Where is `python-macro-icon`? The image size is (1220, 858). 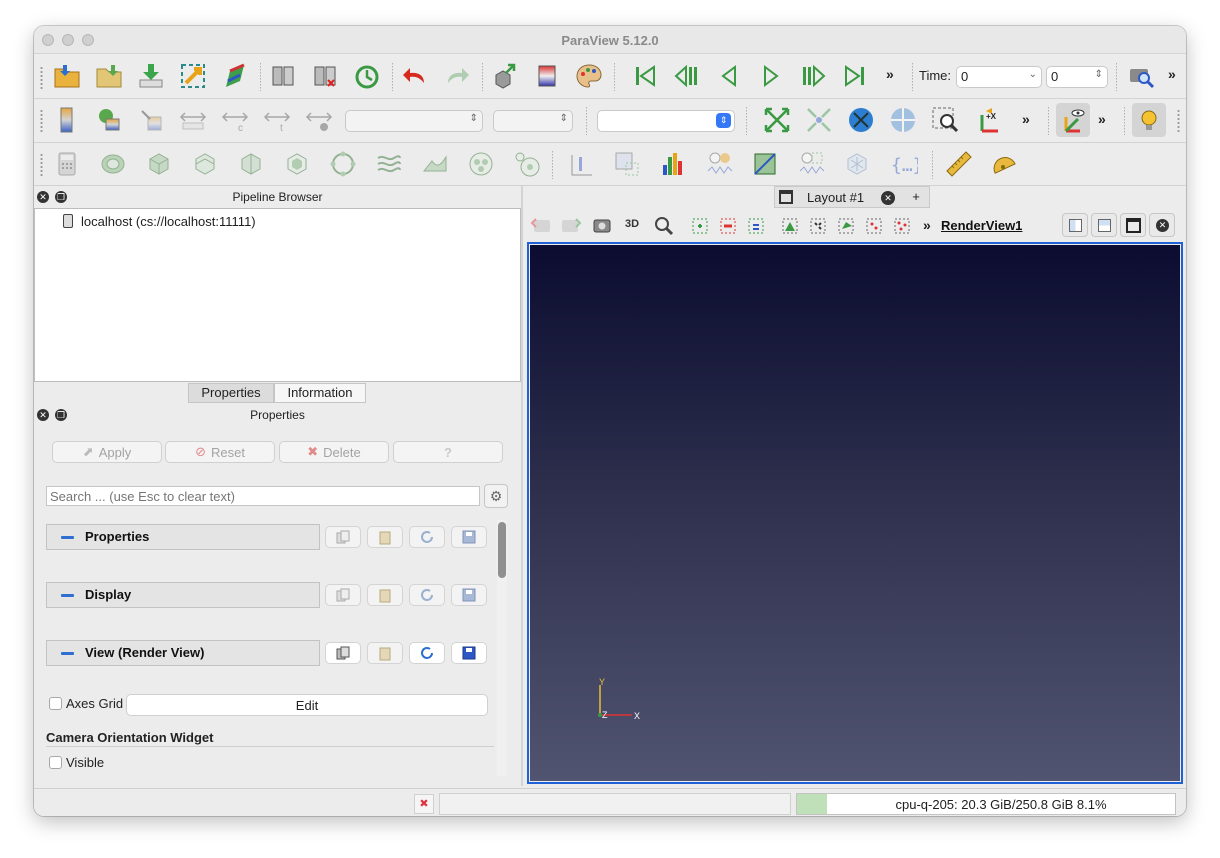 python-macro-icon is located at coordinates (235, 76).